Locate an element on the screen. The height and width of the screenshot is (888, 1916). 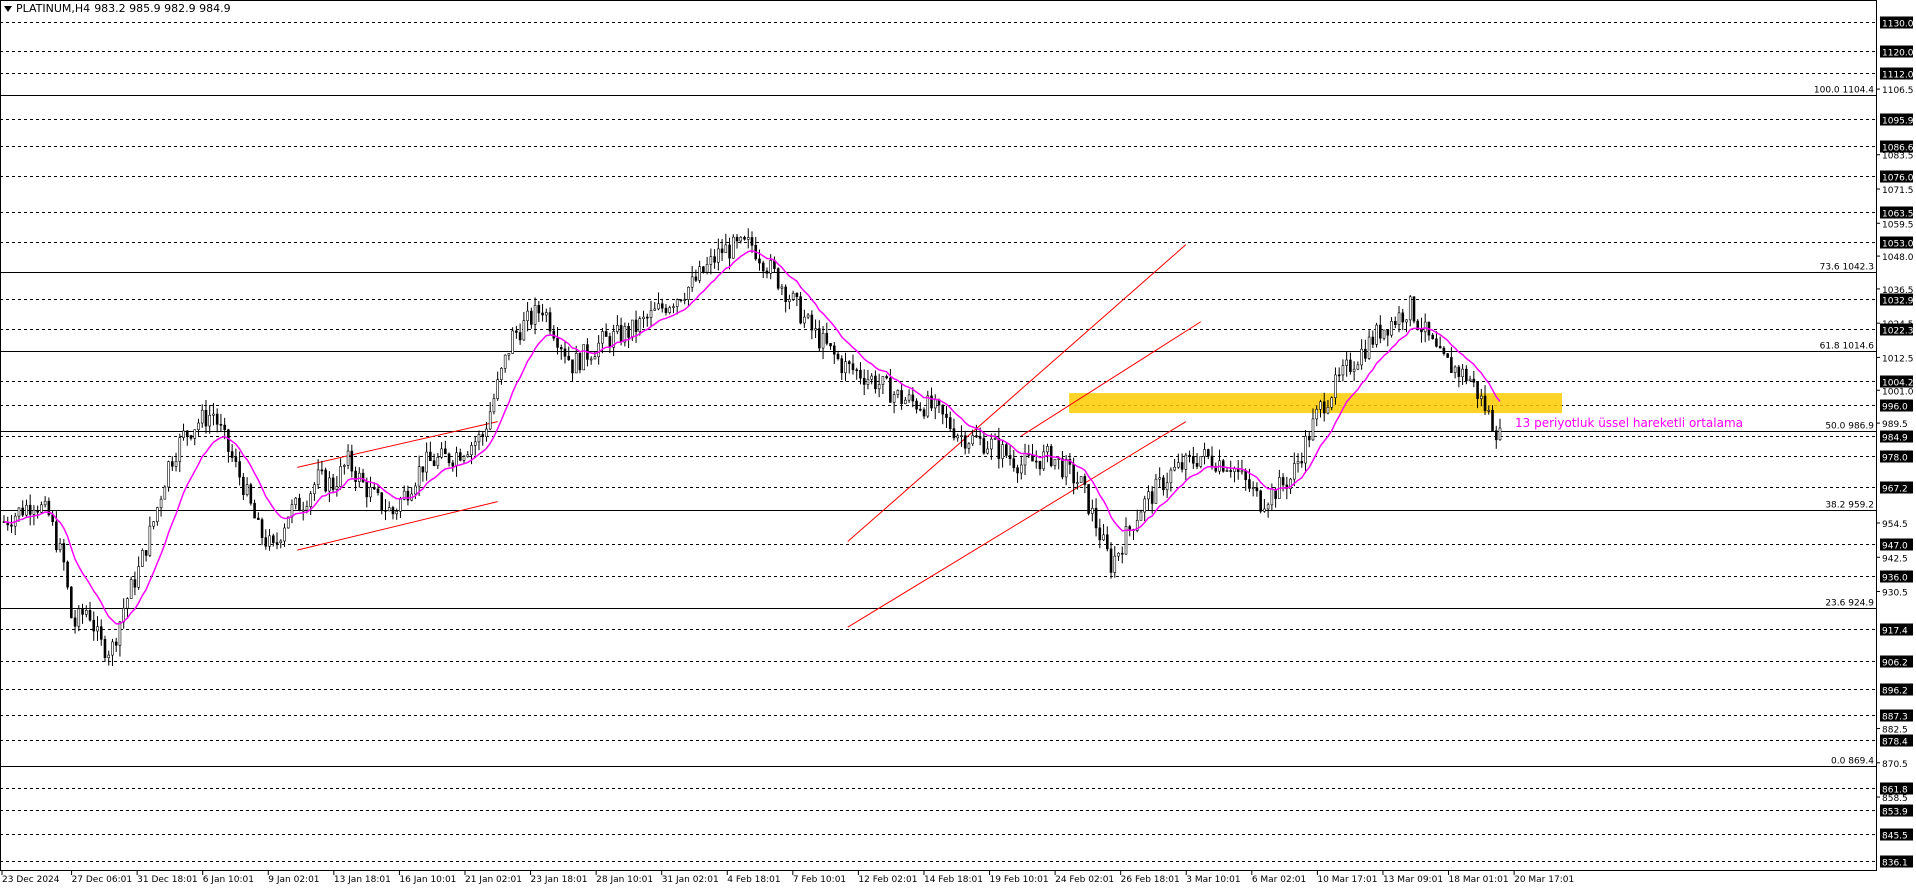
level-label: 896.2 is located at coordinates (1895, 692).